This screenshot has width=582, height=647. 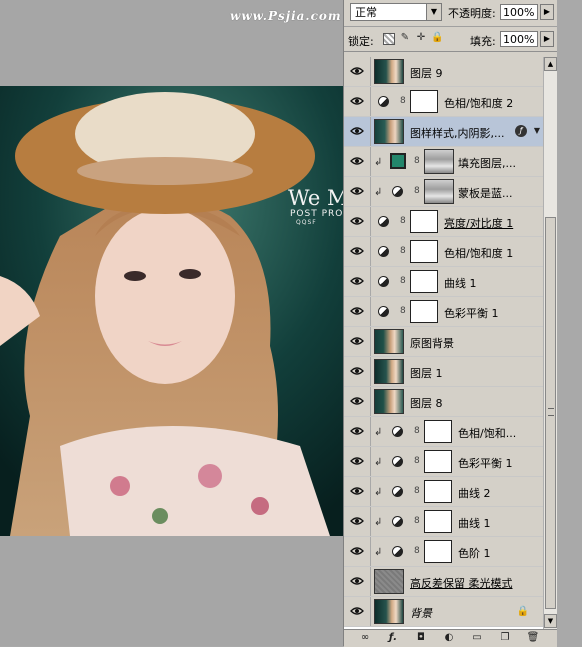 What do you see at coordinates (478, 253) in the screenshot?
I see `layer-name: 色相/饱和度 1` at bounding box center [478, 253].